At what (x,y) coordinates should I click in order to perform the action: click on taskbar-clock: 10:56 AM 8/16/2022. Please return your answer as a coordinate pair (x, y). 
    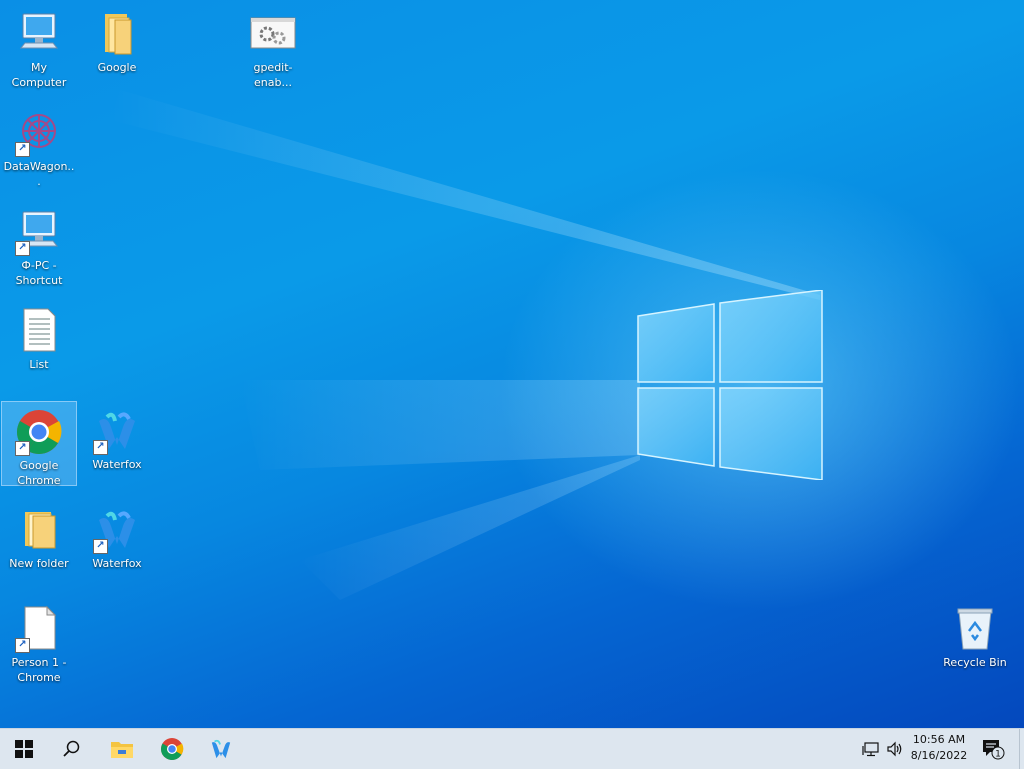
    Looking at the image, I should click on (939, 749).